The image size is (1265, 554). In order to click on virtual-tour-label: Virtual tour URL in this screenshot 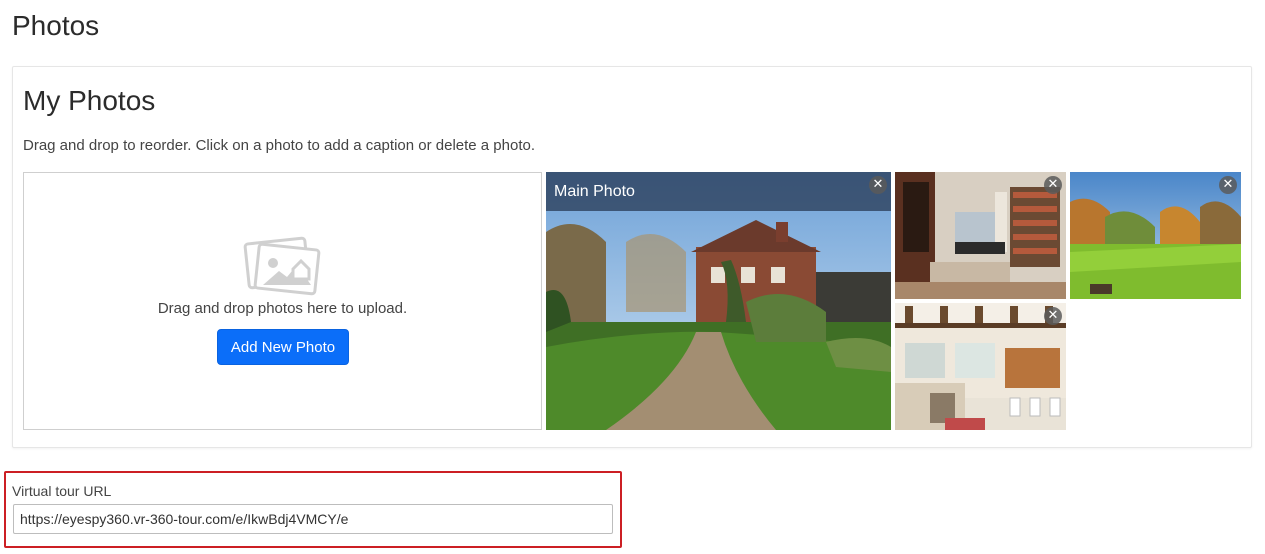, I will do `click(62, 491)`.